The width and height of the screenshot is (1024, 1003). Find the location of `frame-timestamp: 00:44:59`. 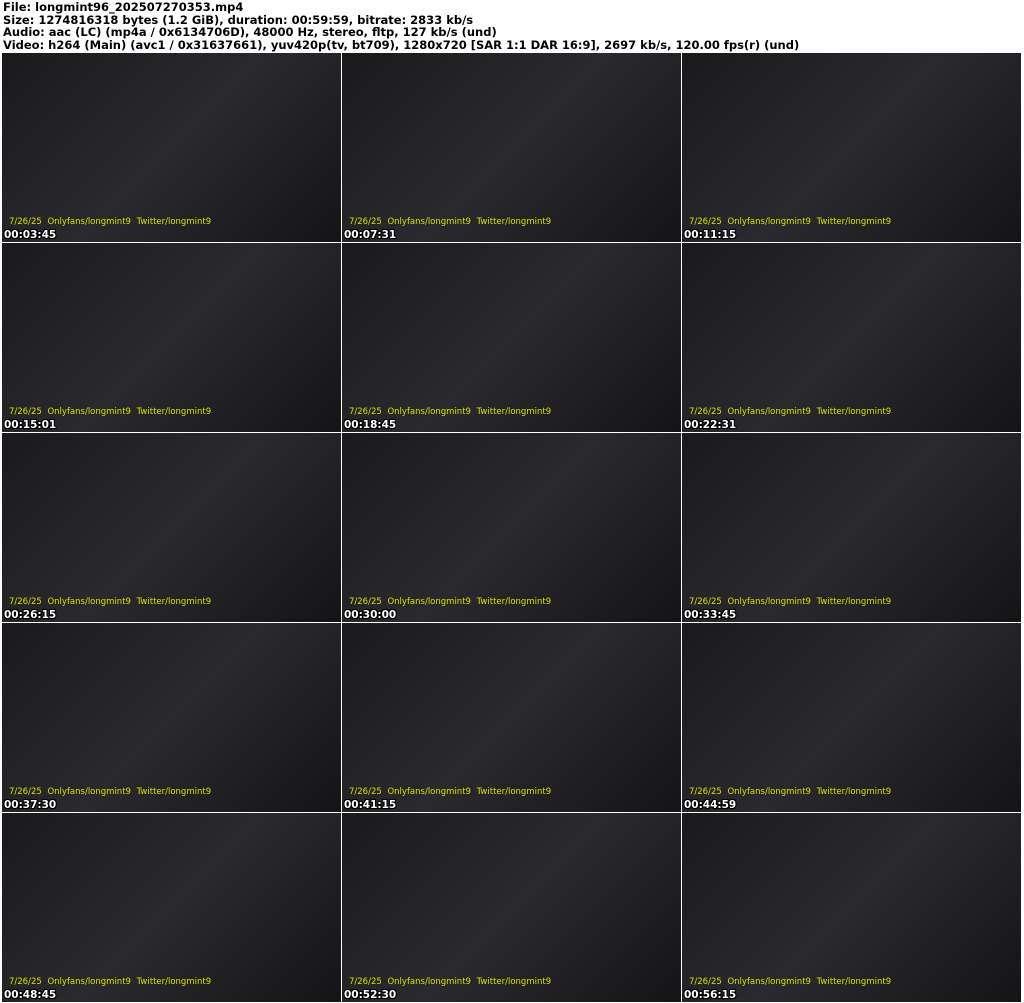

frame-timestamp: 00:44:59 is located at coordinates (710, 805).